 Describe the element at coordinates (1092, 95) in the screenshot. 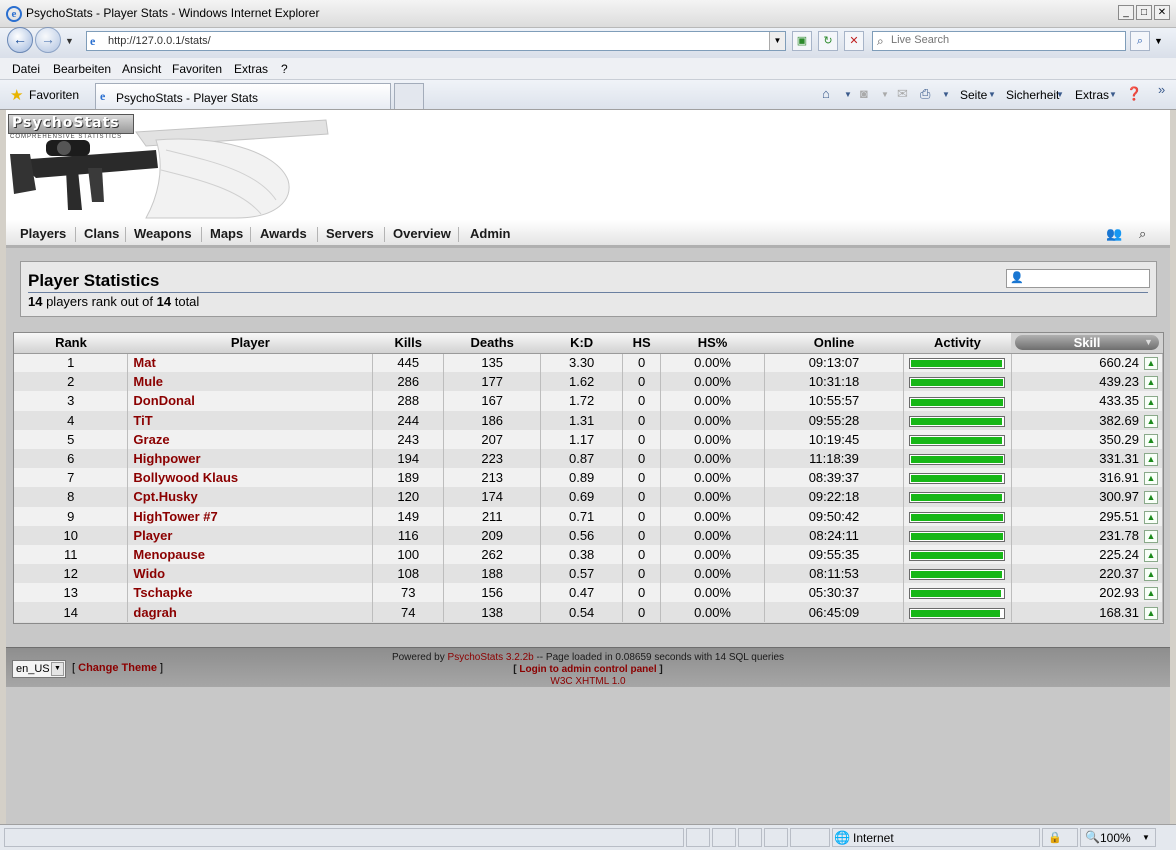

I see `tools-menu: Extras` at that location.